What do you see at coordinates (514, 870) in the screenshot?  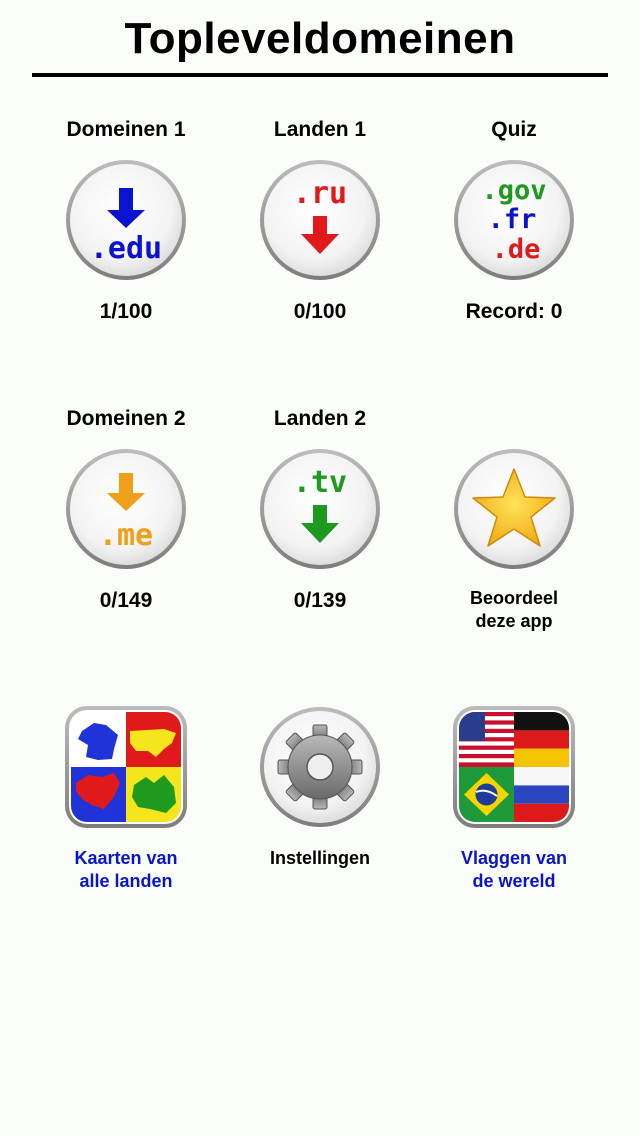 I see `flags-label: Vlaggen van de wereld` at bounding box center [514, 870].